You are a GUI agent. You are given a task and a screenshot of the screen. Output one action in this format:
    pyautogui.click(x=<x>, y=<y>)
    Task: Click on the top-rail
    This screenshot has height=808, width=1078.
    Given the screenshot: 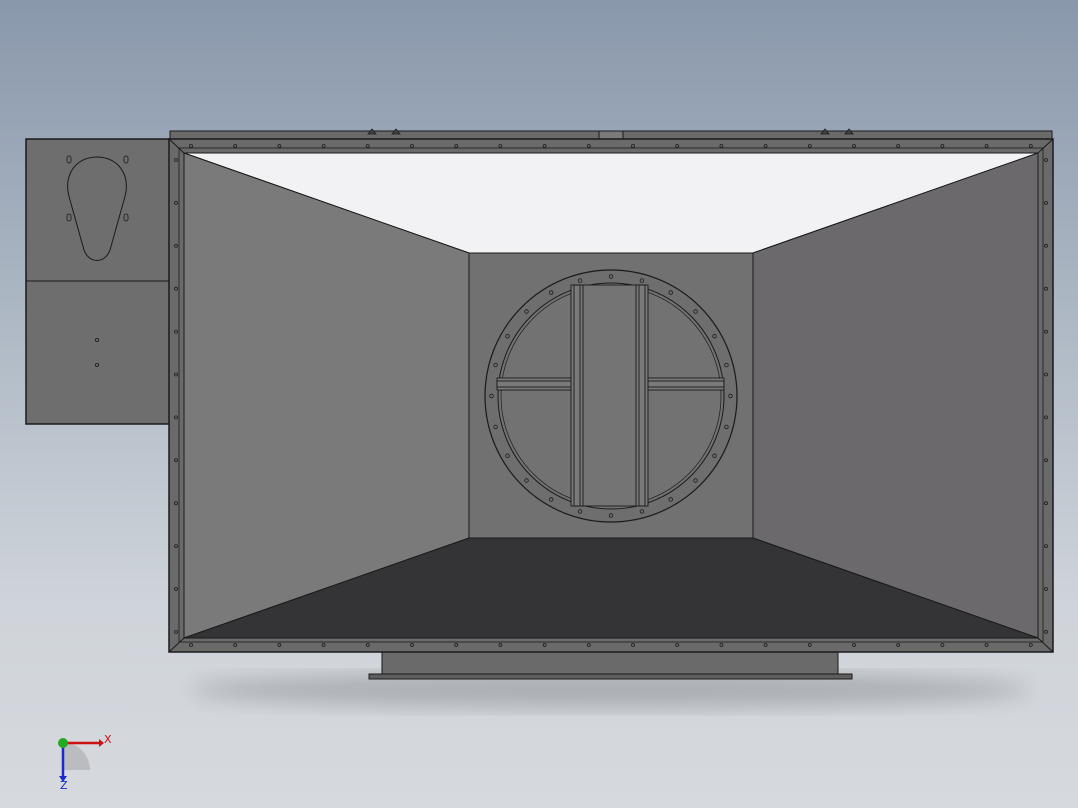 What is the action you would take?
    pyautogui.click(x=611, y=134)
    